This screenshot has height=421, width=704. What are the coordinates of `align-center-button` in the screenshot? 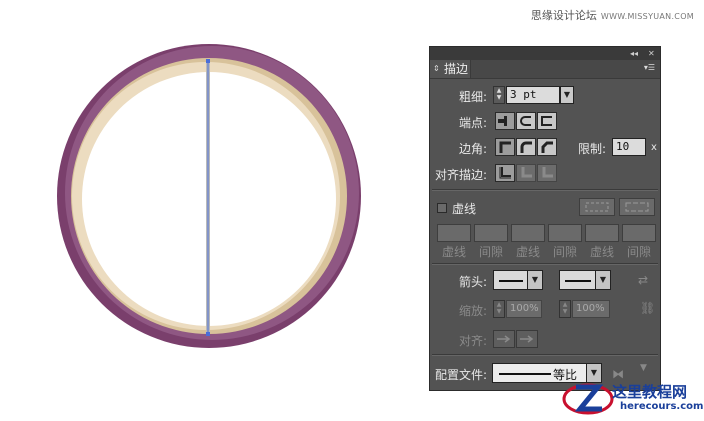 It's located at (505, 173).